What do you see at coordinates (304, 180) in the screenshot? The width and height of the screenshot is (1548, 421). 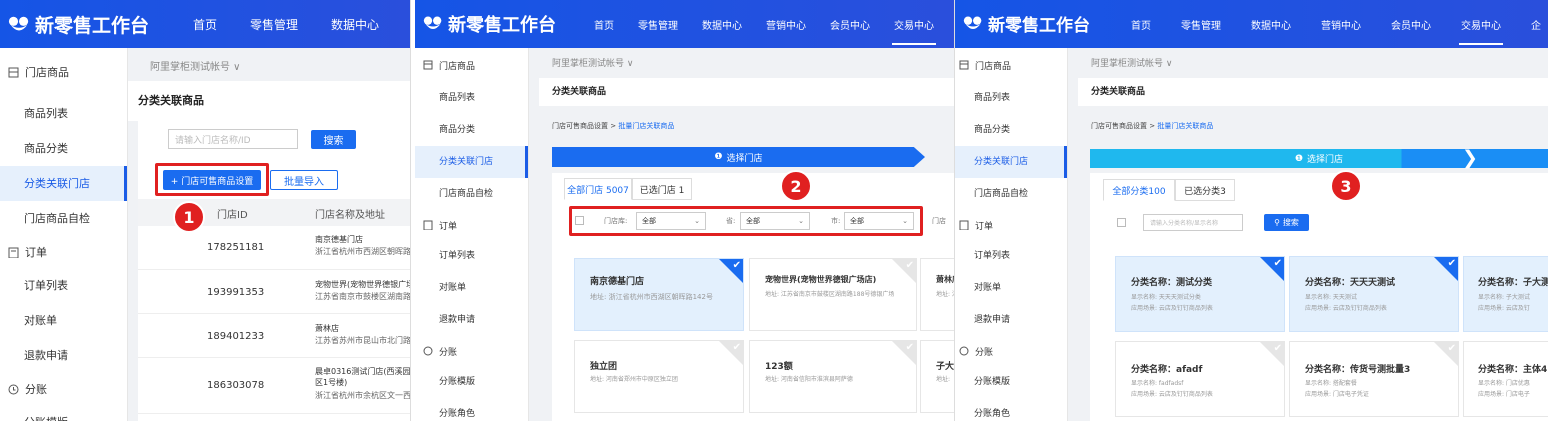 I see `batch-import-button: 批量导入` at bounding box center [304, 180].